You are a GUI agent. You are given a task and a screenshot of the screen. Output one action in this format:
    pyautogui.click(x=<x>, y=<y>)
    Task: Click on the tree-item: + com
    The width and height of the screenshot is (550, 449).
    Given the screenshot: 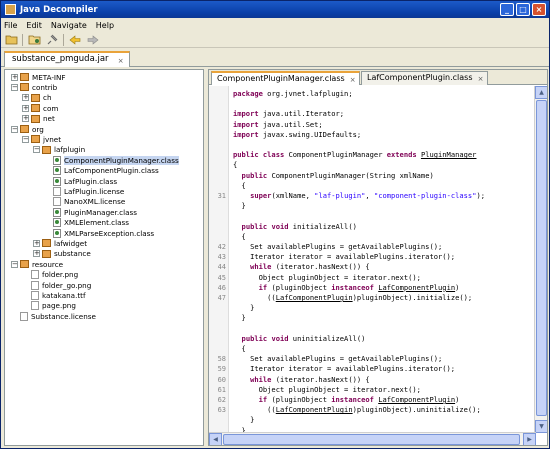 What is the action you would take?
    pyautogui.click(x=40, y=108)
    